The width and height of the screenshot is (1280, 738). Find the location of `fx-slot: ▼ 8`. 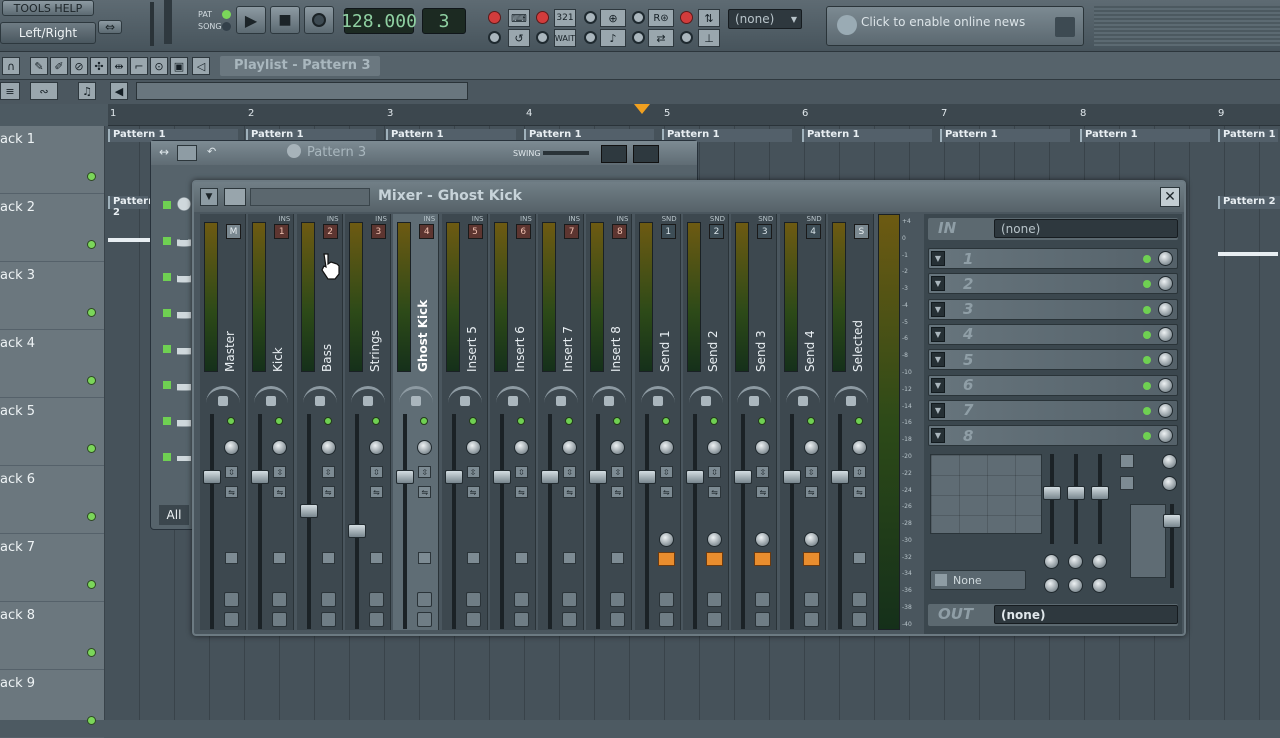

fx-slot: ▼ 8 is located at coordinates (1053, 436).